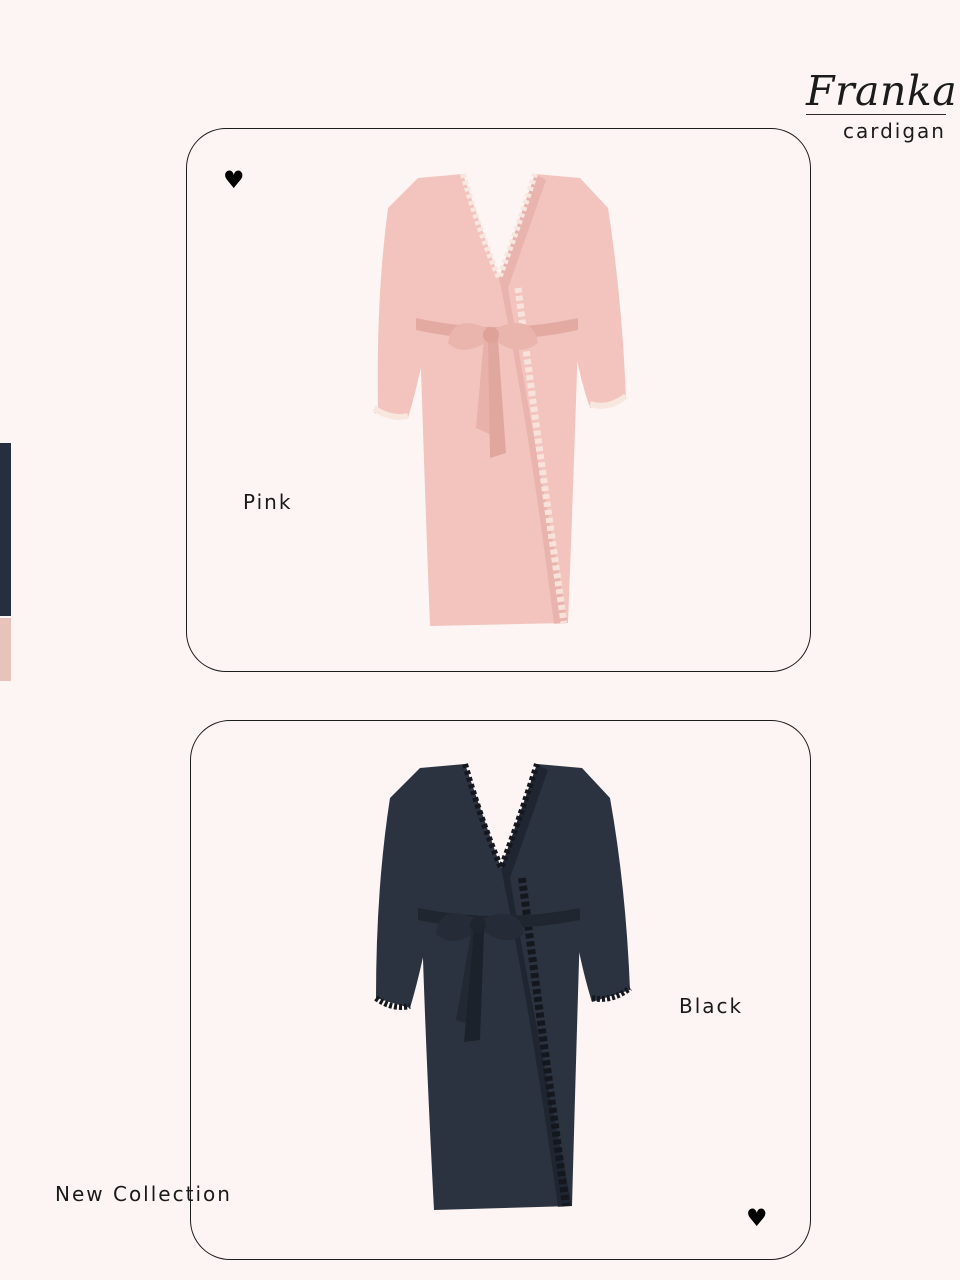 The image size is (960, 1280). Describe the element at coordinates (882, 91) in the screenshot. I see `brand-title: Franka` at that location.